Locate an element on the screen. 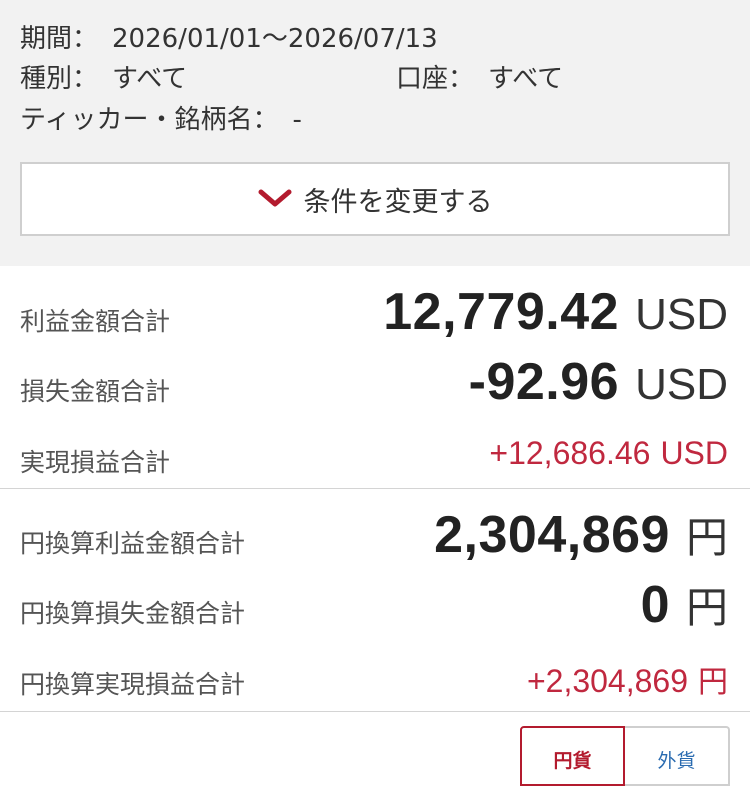 The width and height of the screenshot is (750, 786). jpy-profit-label: 円換算利益金額合計 is located at coordinates (133, 543).